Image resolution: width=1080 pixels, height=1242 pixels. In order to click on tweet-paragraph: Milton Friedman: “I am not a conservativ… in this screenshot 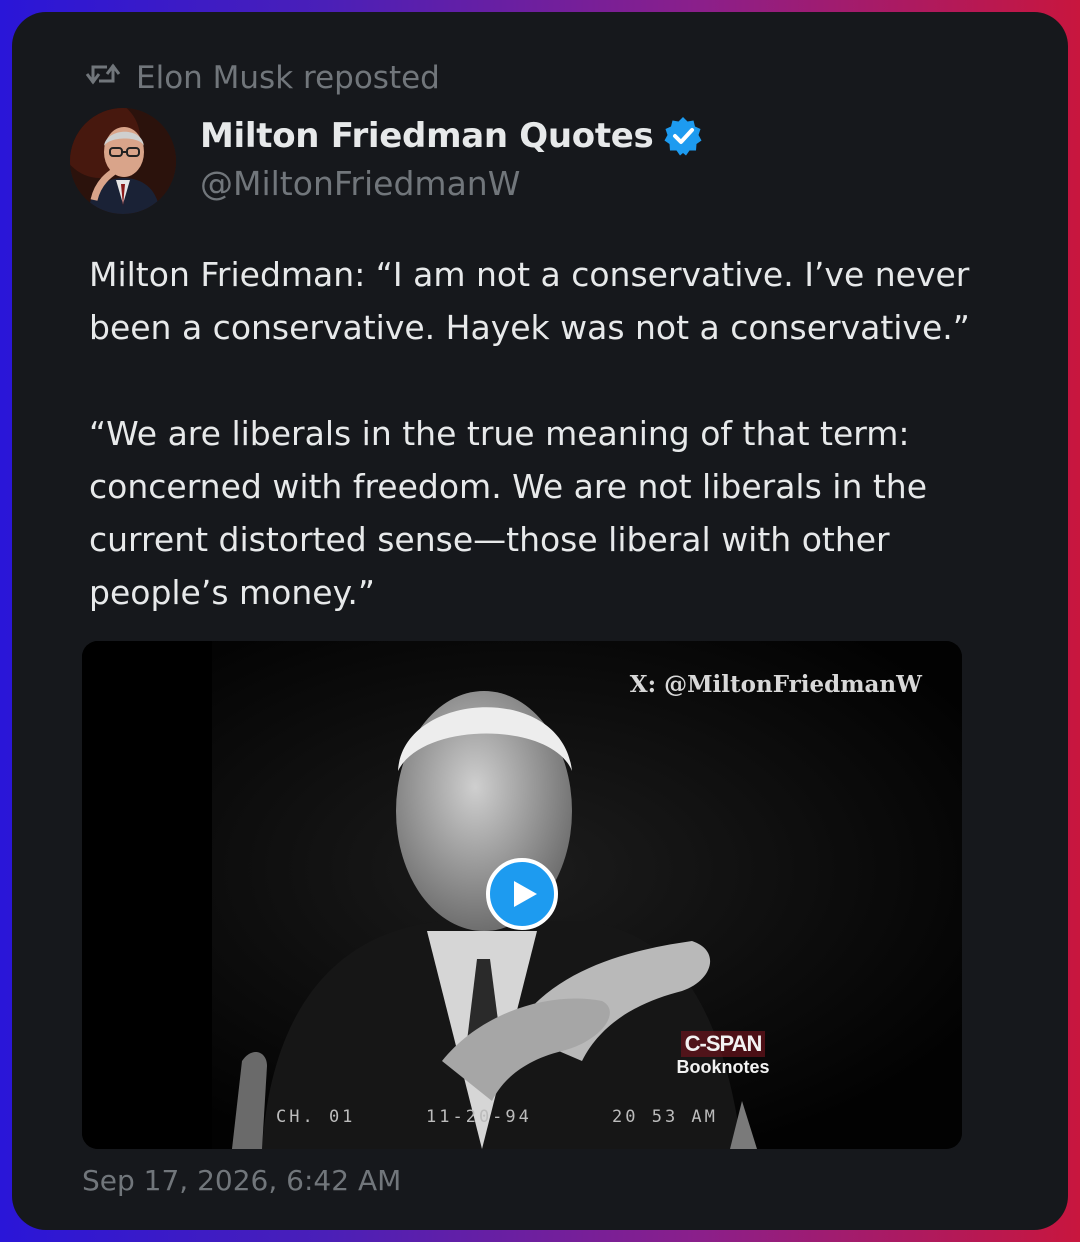, I will do `click(529, 301)`.